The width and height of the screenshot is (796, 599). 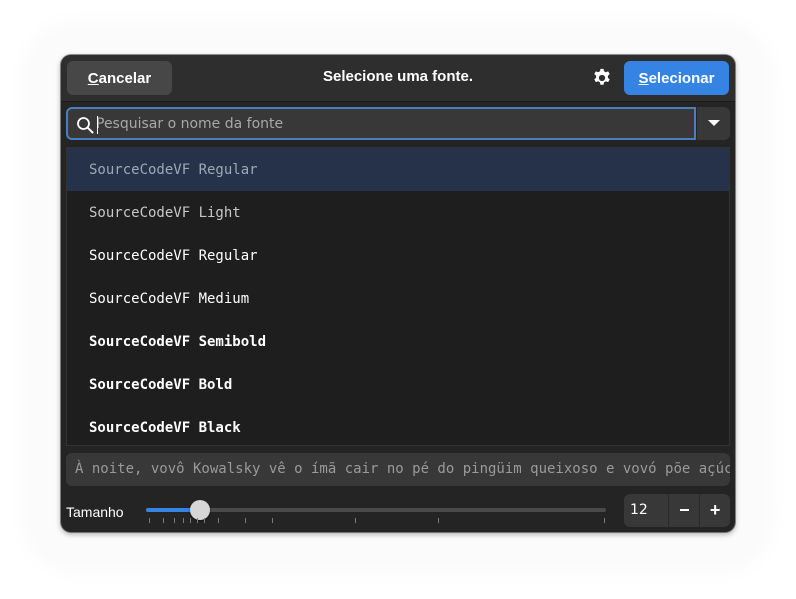 What do you see at coordinates (178, 341) in the screenshot?
I see `font-name: SourceCodeVF Semibold` at bounding box center [178, 341].